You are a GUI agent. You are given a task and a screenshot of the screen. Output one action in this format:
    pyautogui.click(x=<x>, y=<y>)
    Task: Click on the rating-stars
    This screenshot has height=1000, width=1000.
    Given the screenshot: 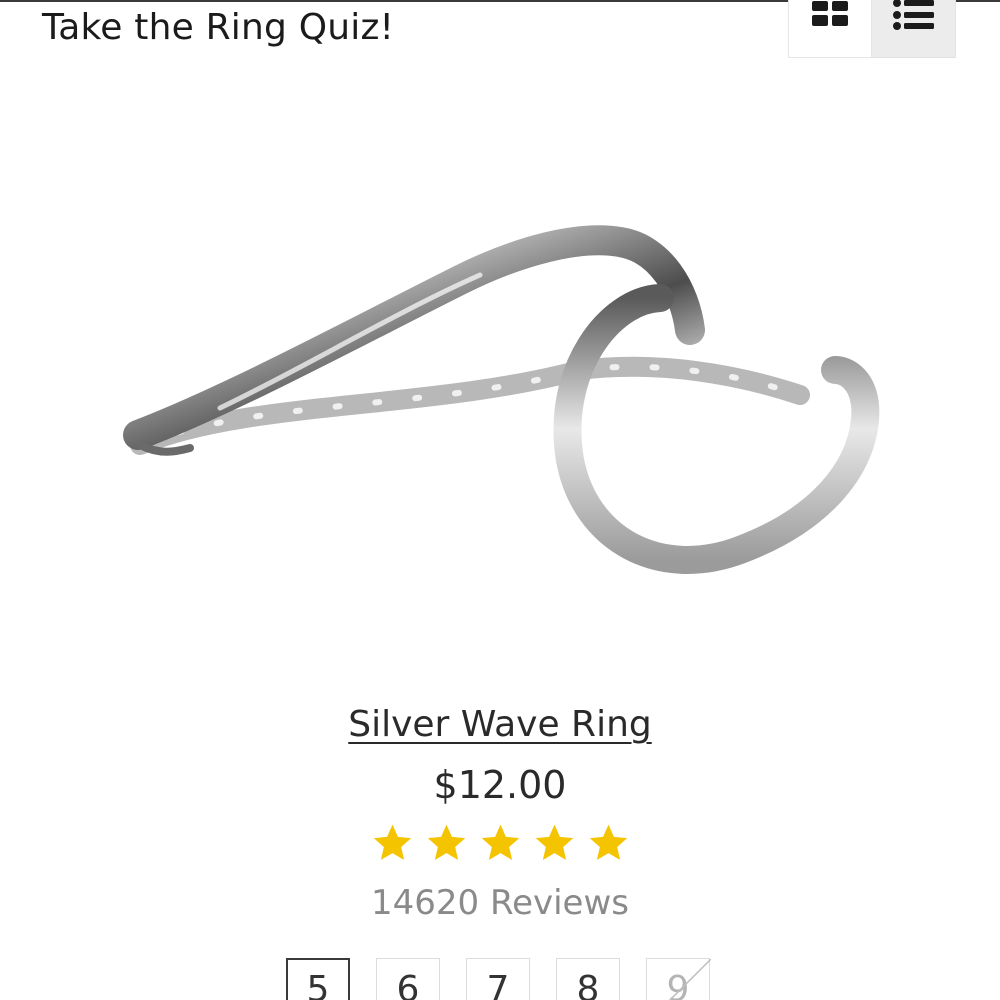 What is the action you would take?
    pyautogui.click(x=500, y=843)
    